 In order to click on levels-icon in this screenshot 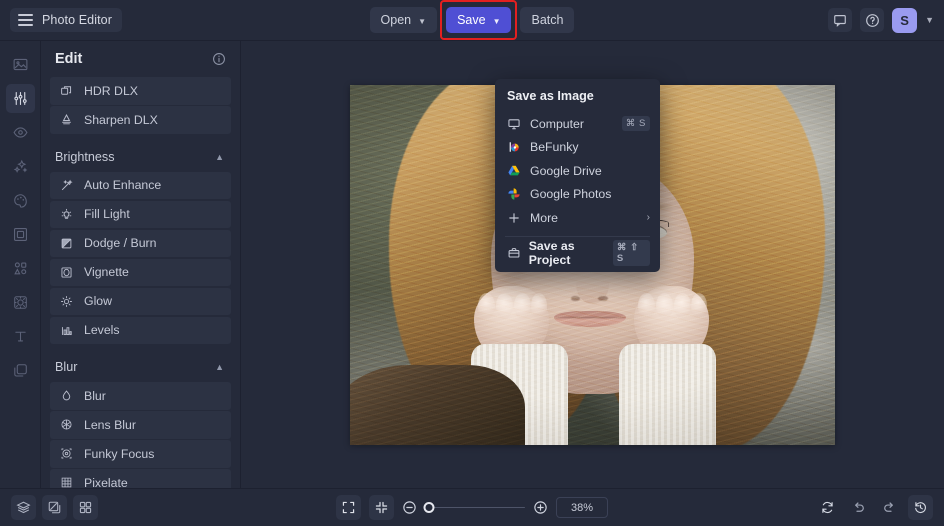, I will do `click(66, 330)`.